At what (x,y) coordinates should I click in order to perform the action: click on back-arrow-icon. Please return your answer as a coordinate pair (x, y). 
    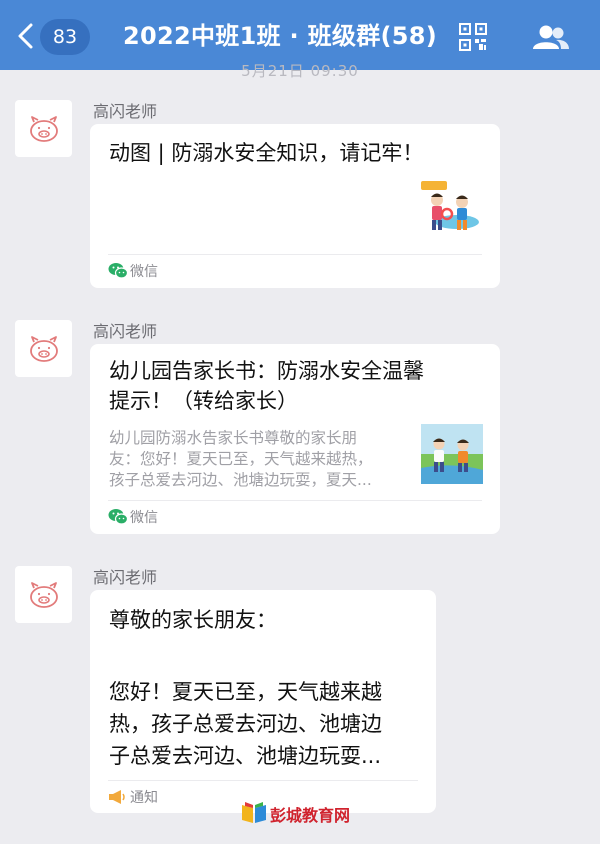
    Looking at the image, I should click on (25, 36).